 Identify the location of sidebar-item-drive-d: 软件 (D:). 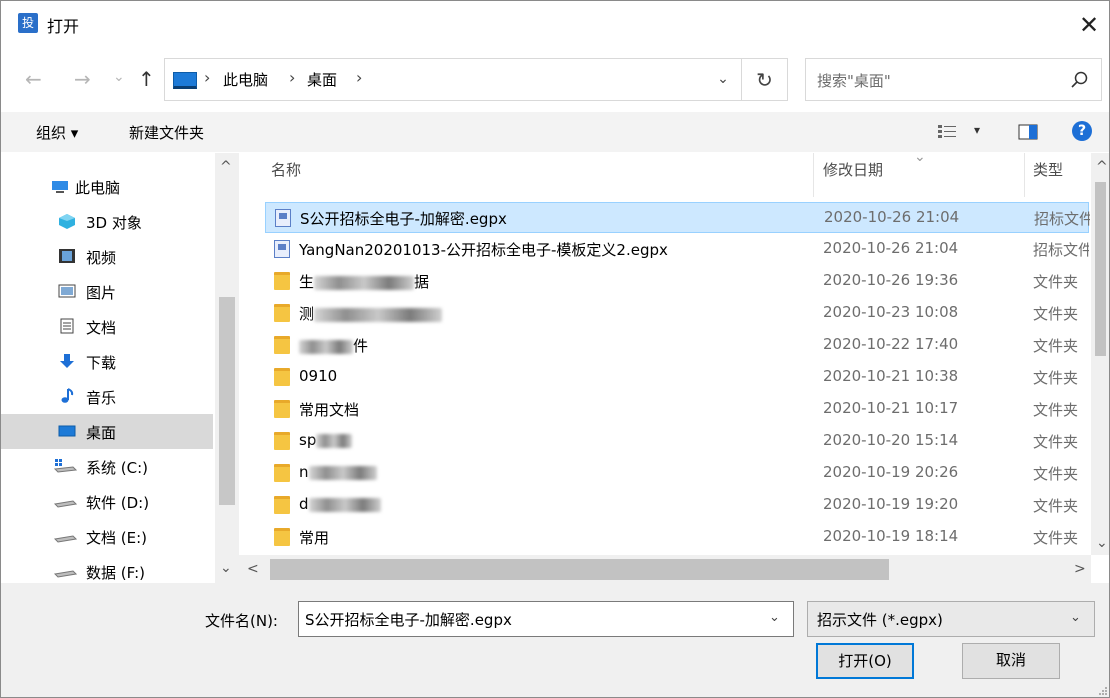
(107, 501).